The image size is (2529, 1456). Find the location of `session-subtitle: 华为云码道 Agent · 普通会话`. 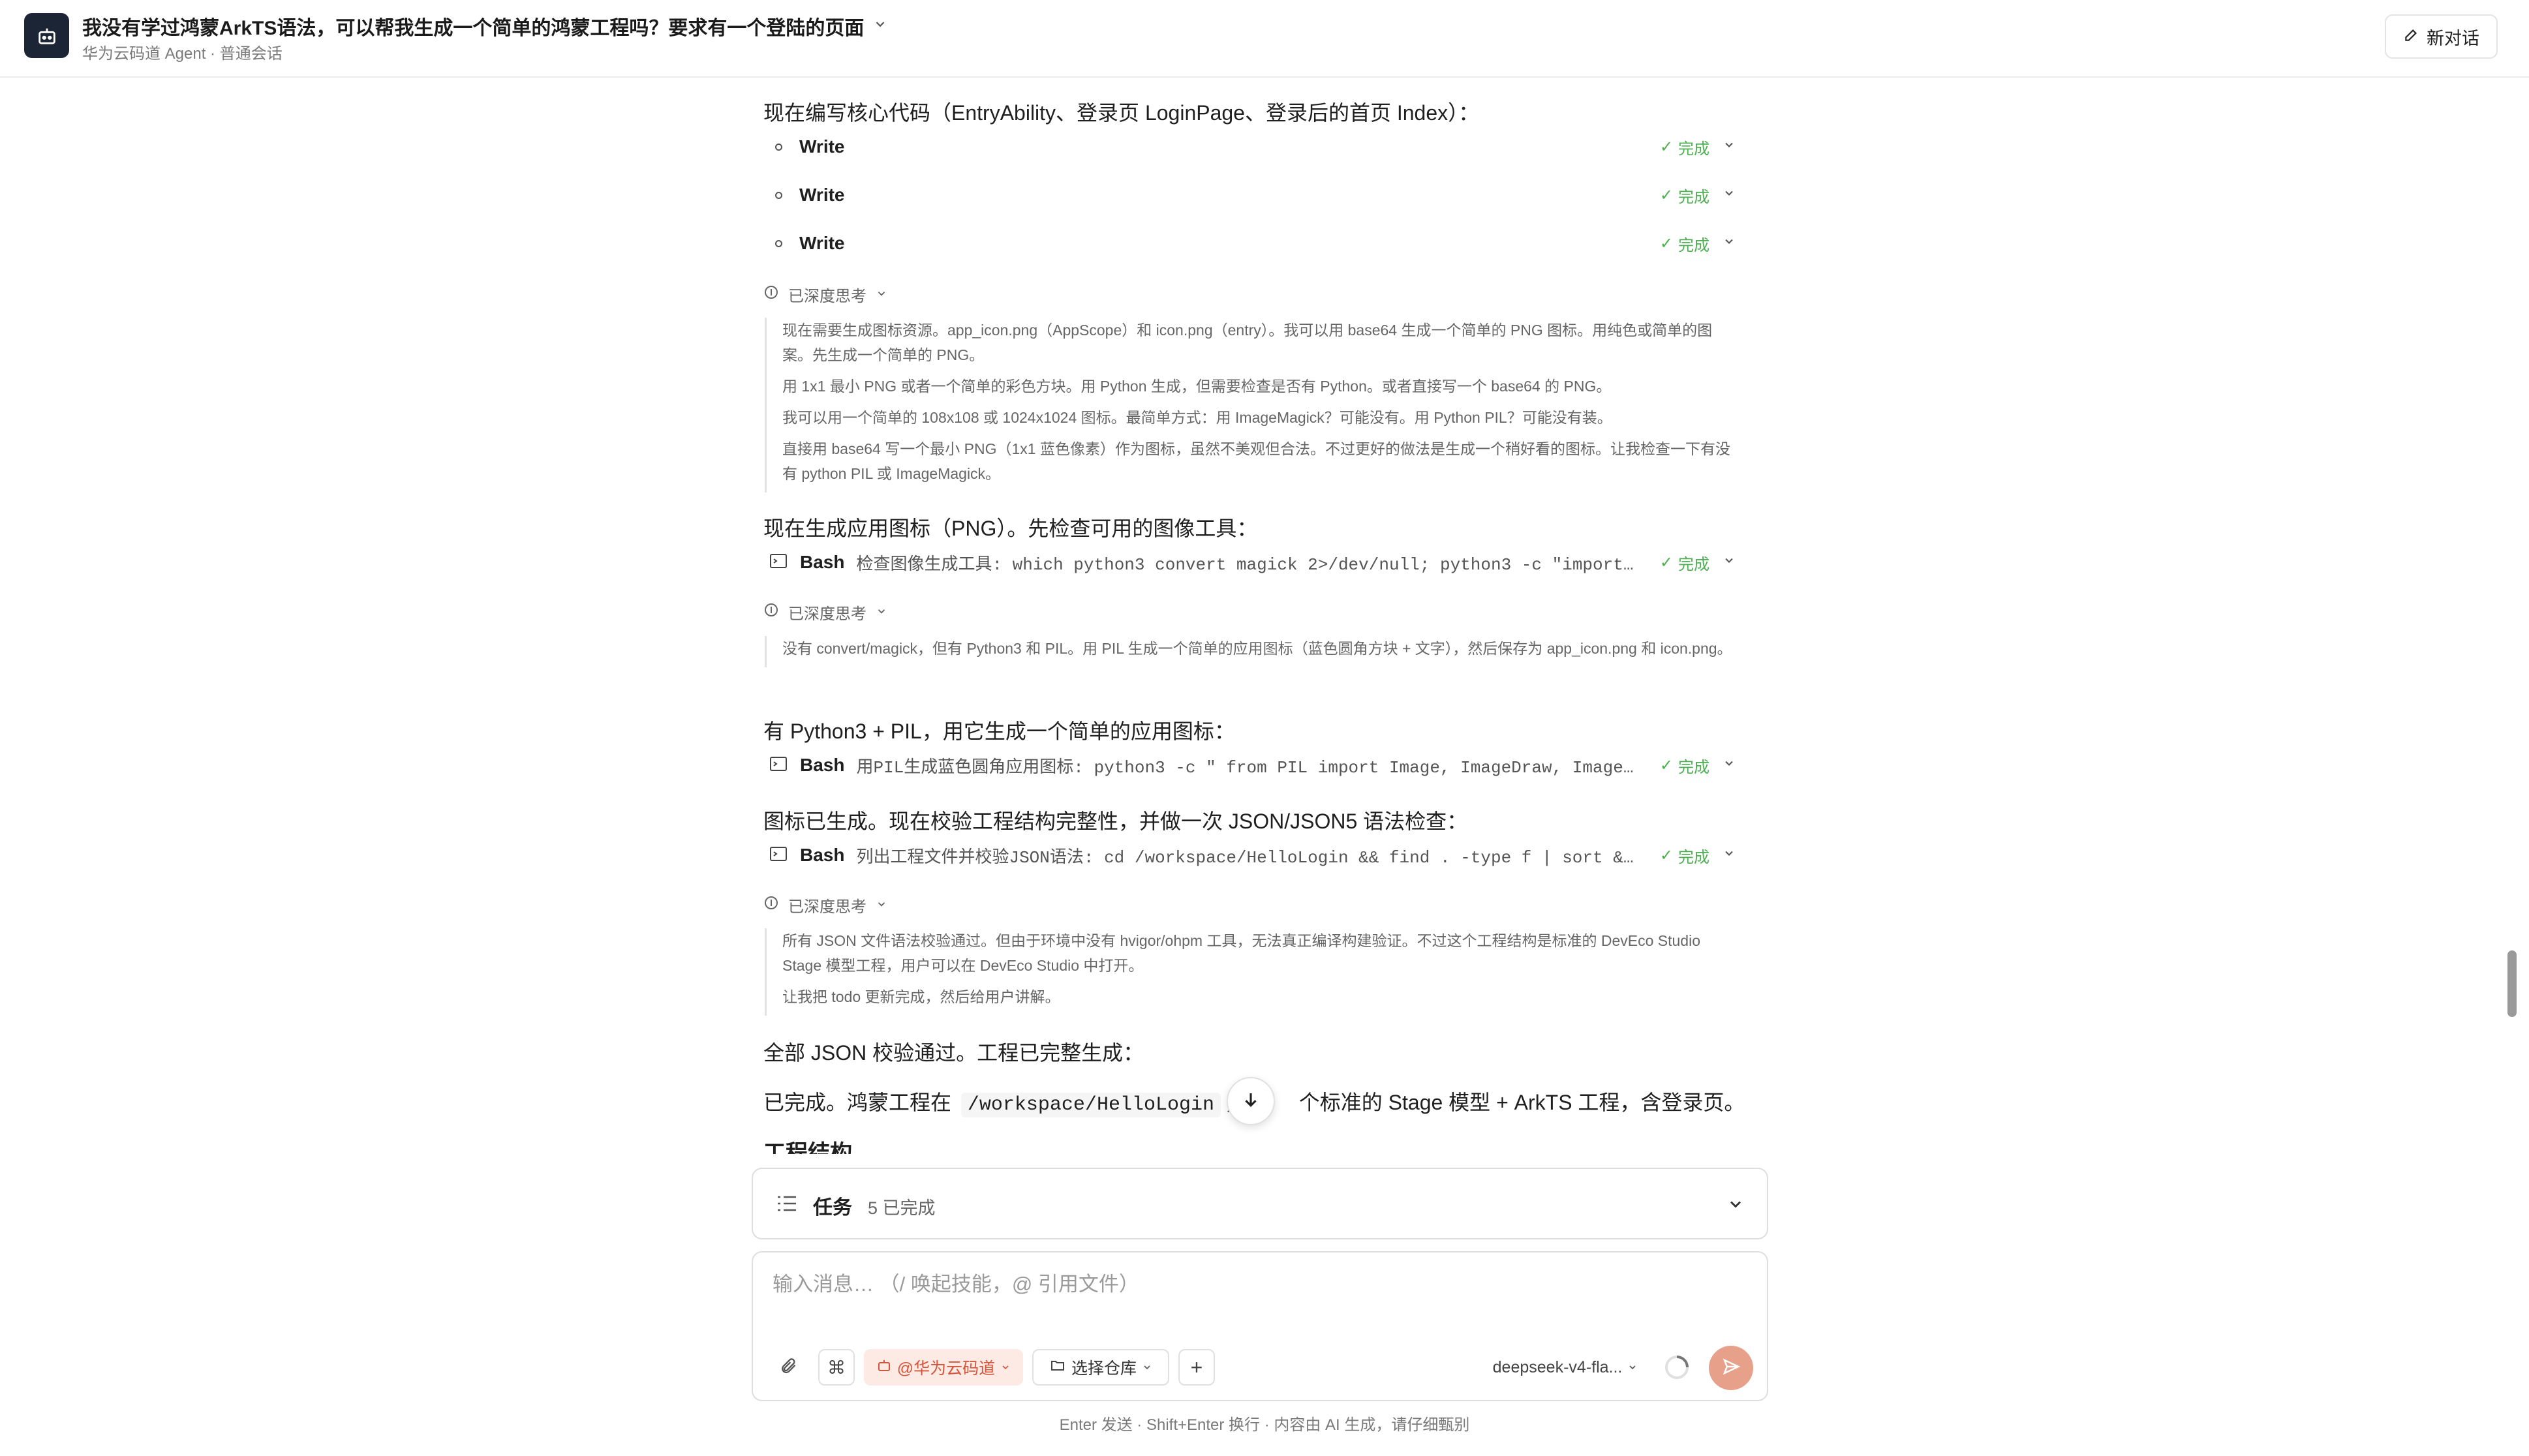

session-subtitle: 华为云码道 Agent · 普通会话 is located at coordinates (182, 54).